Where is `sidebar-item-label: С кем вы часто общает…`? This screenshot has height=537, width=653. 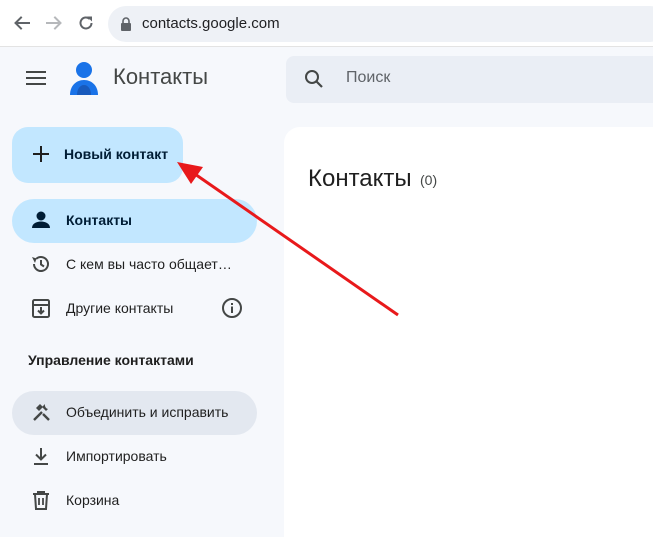
sidebar-item-label: С кем вы часто общает… is located at coordinates (149, 264).